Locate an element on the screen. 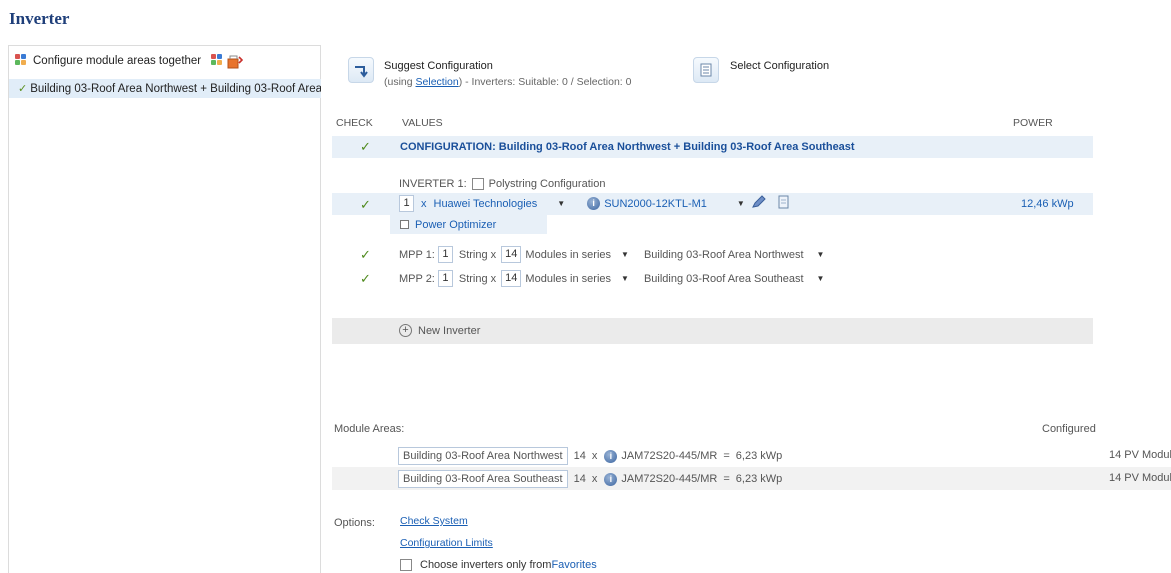  add-icon: + is located at coordinates (405, 330).